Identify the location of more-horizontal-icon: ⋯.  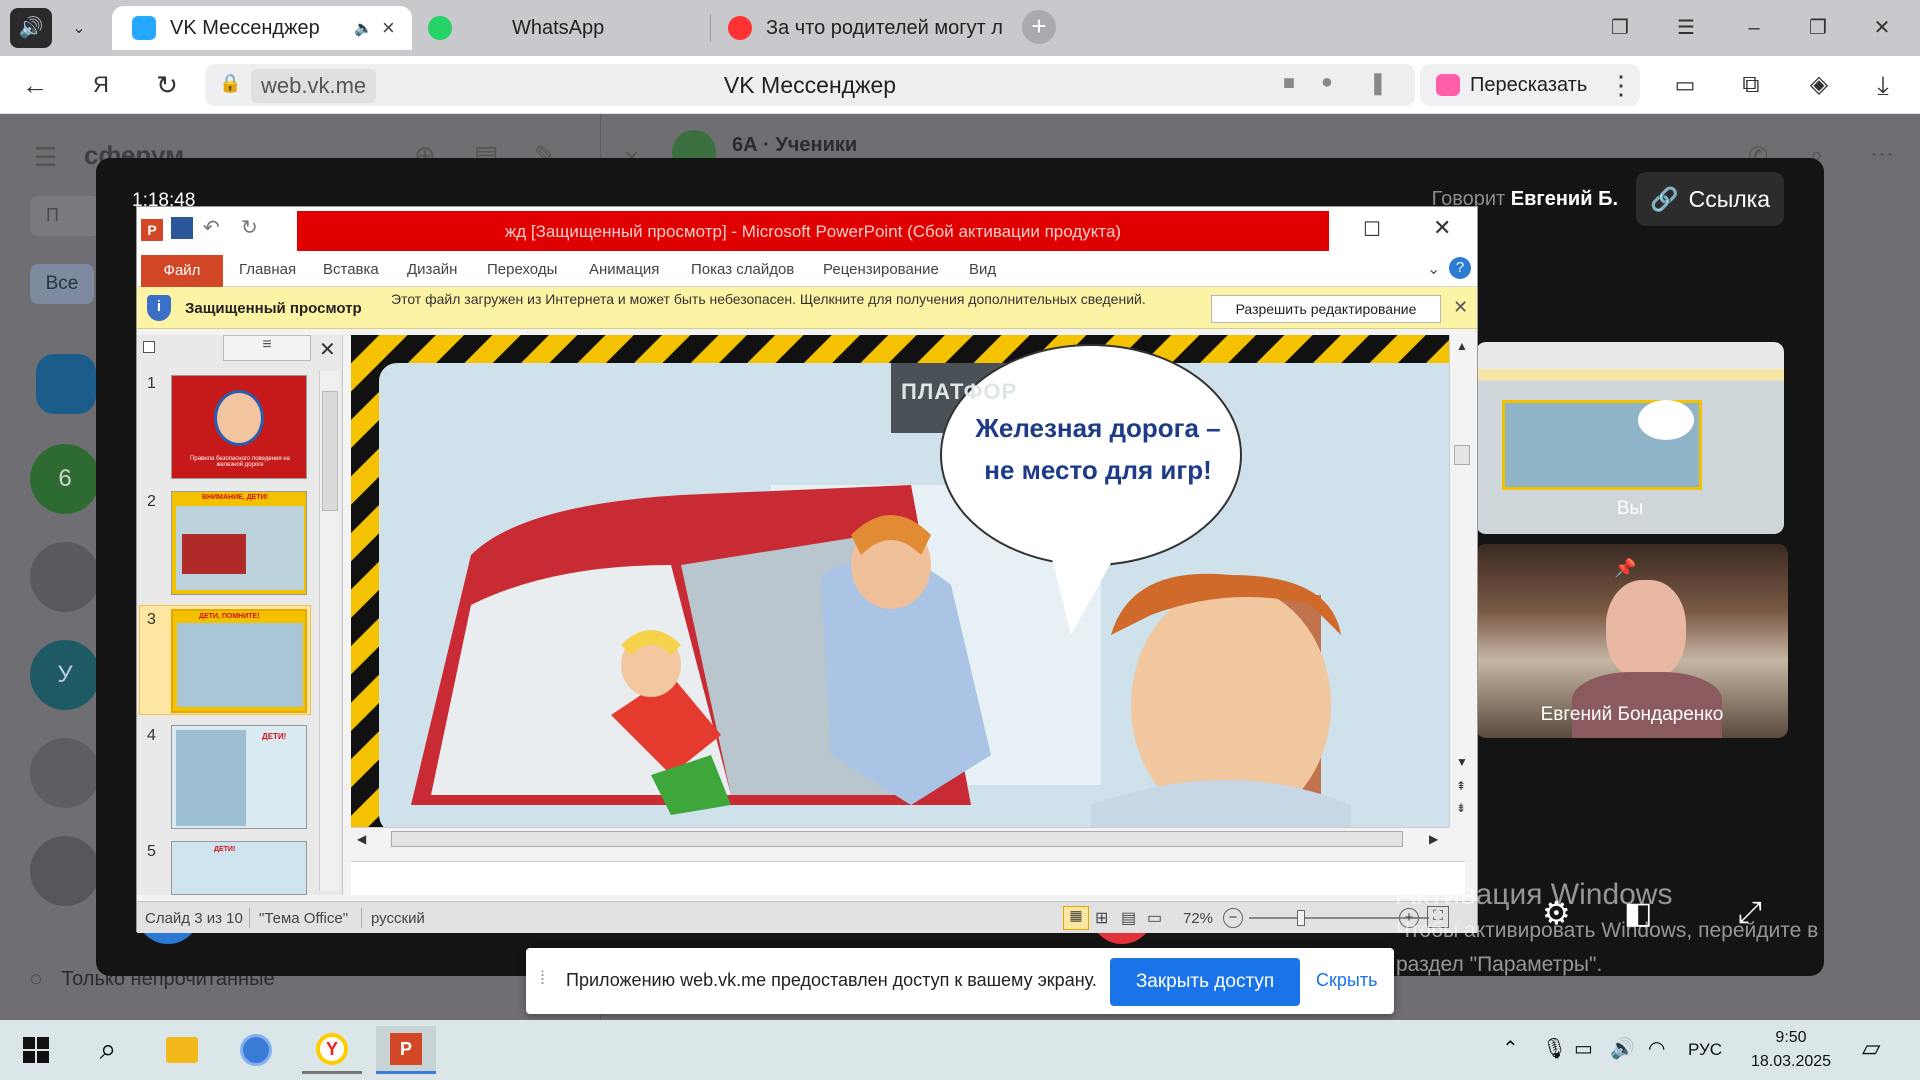
(1882, 154).